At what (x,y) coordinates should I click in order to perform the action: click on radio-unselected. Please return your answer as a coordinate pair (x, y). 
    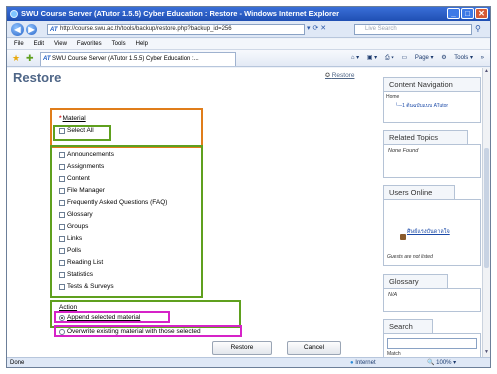
    Looking at the image, I should click on (62, 331).